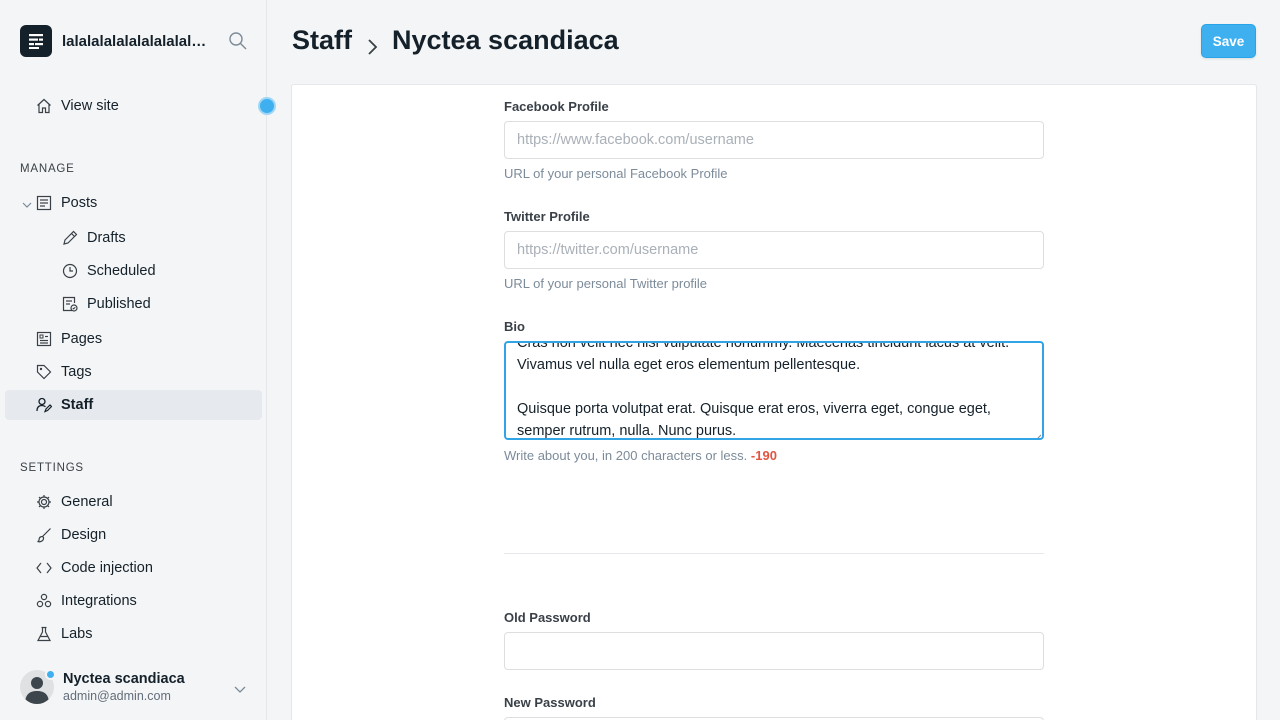 The width and height of the screenshot is (1280, 720). Describe the element at coordinates (547, 617) in the screenshot. I see `old-password-label: Old Password` at that location.